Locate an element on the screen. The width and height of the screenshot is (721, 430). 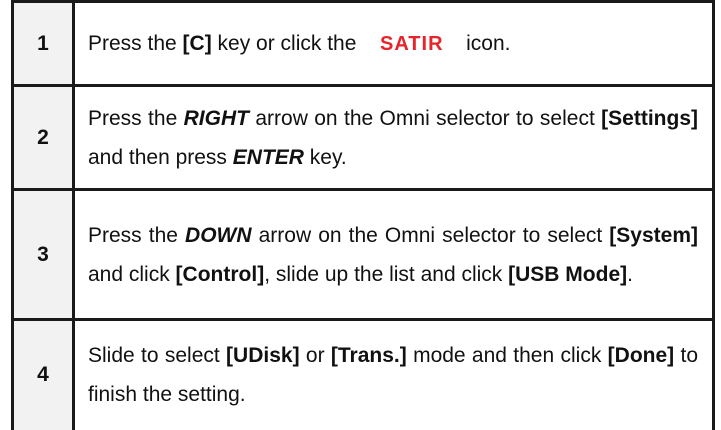
text-segment: and then press is located at coordinates (160, 157).